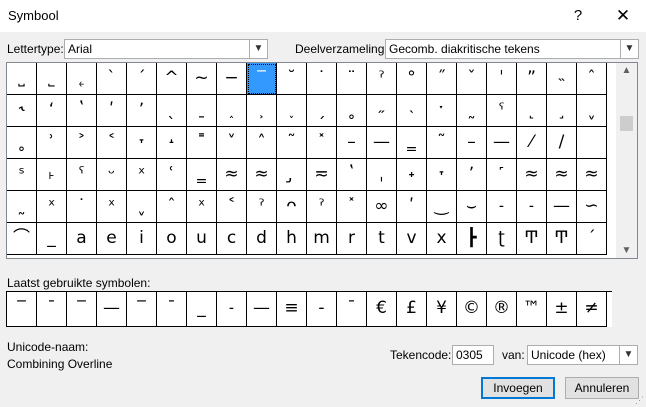 The width and height of the screenshot is (646, 407). Describe the element at coordinates (502, 239) in the screenshot. I see `symbol-cell: ʈ` at that location.